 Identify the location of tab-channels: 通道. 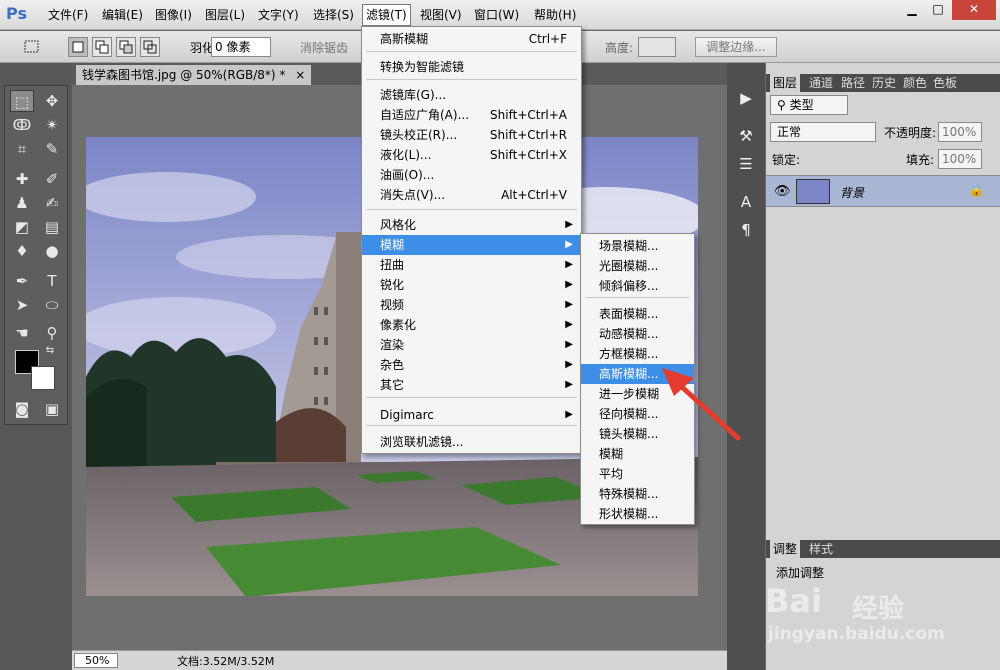
(821, 83).